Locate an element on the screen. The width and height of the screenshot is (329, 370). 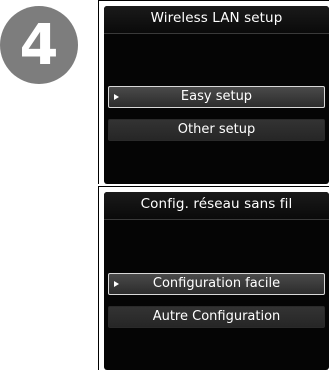
menu-item-easy-setup: Easy setup is located at coordinates (216, 97).